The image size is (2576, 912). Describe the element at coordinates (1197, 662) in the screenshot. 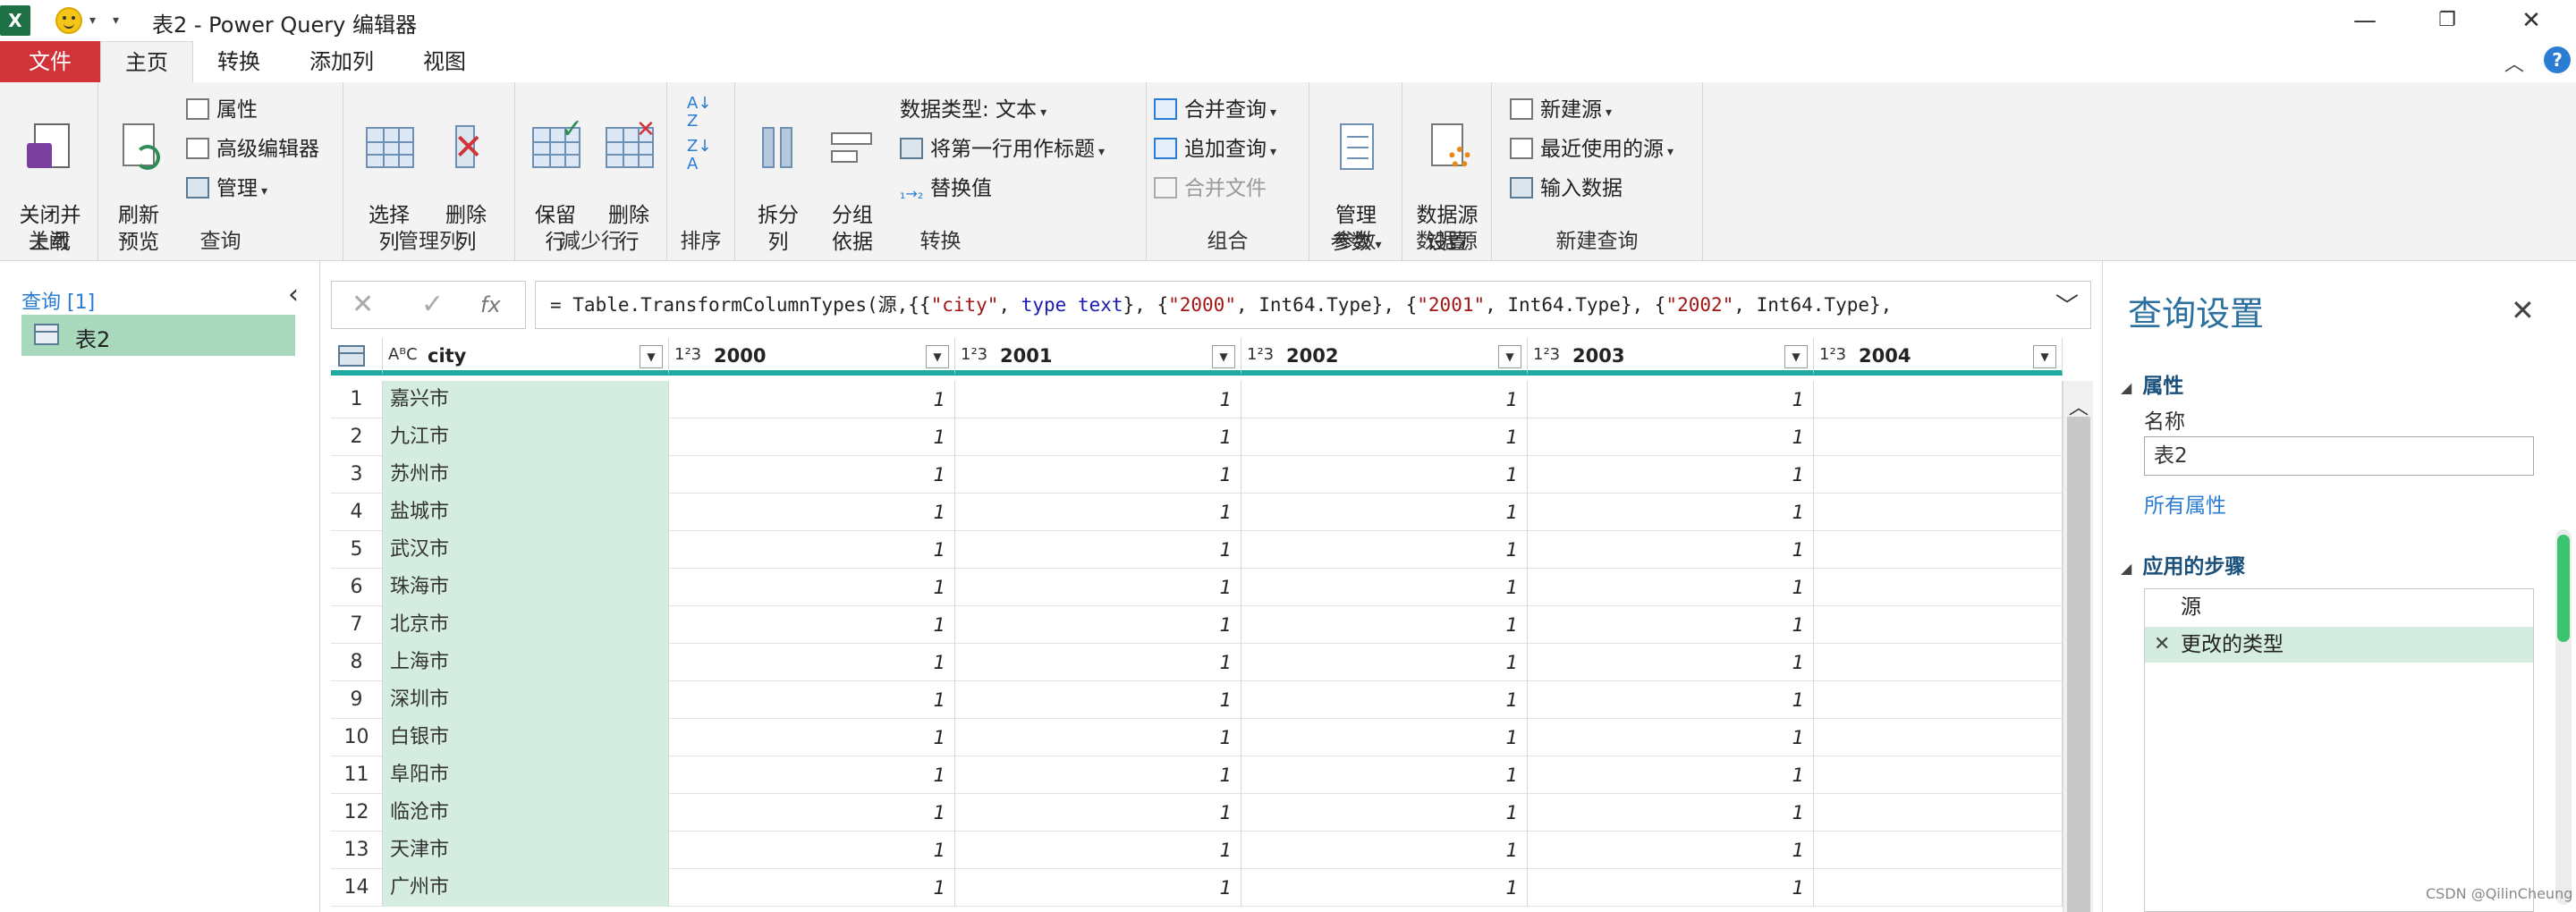

I see `table-row: 8 上海市 1 1 1 1` at that location.